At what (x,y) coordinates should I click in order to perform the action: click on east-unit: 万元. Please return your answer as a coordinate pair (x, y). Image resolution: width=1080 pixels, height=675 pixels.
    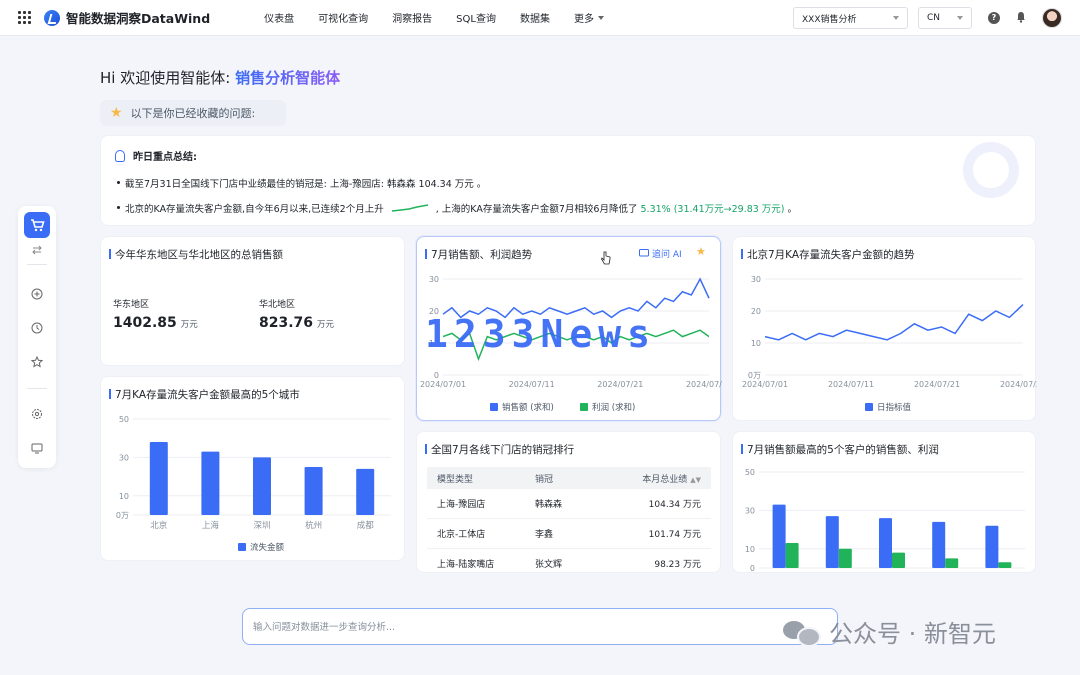
    Looking at the image, I should click on (189, 325).